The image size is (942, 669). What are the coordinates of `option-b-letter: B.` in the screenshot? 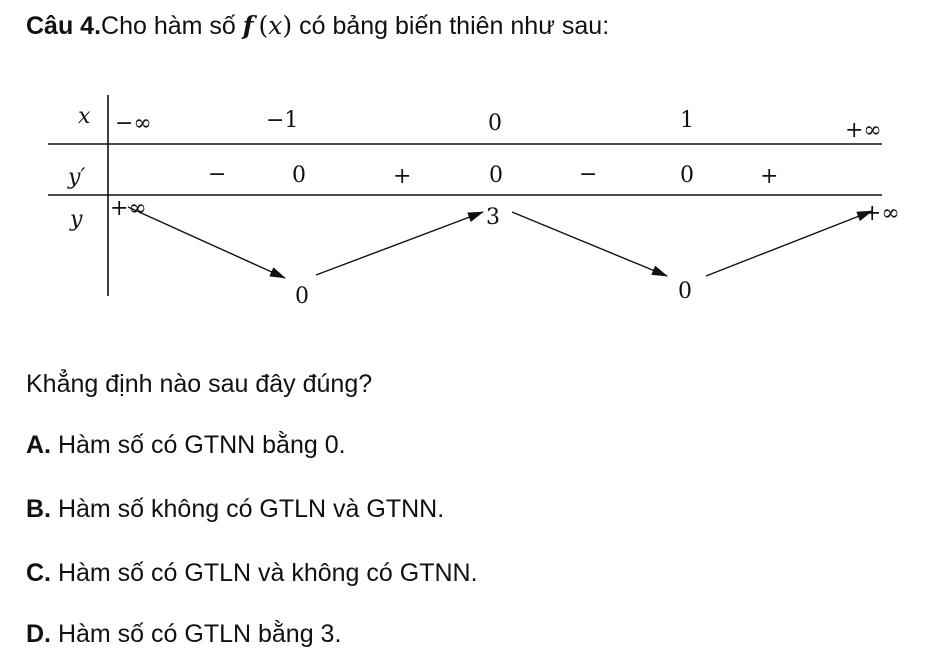 It's located at (38, 509).